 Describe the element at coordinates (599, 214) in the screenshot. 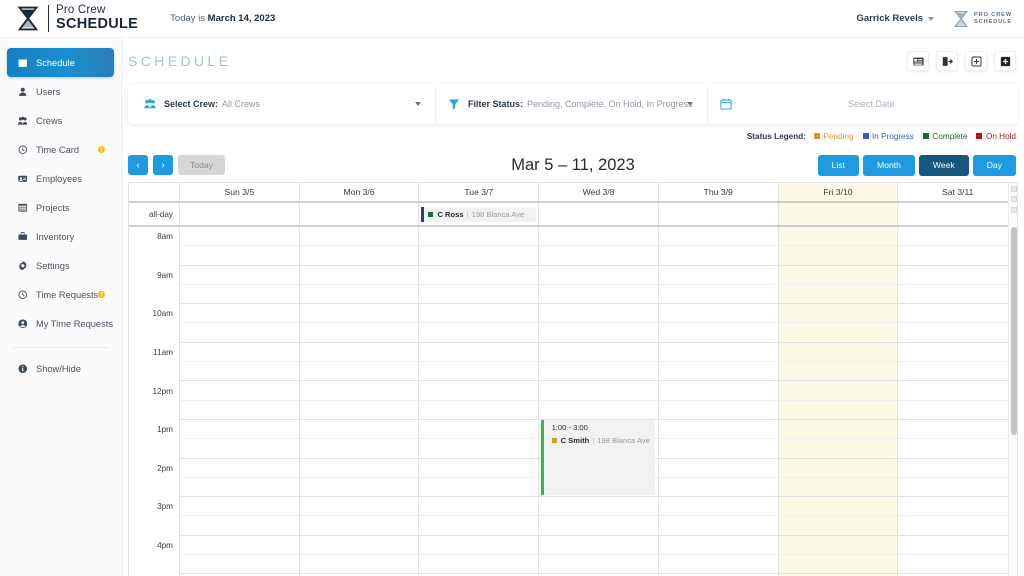

I see `all-day-cell-wed` at that location.